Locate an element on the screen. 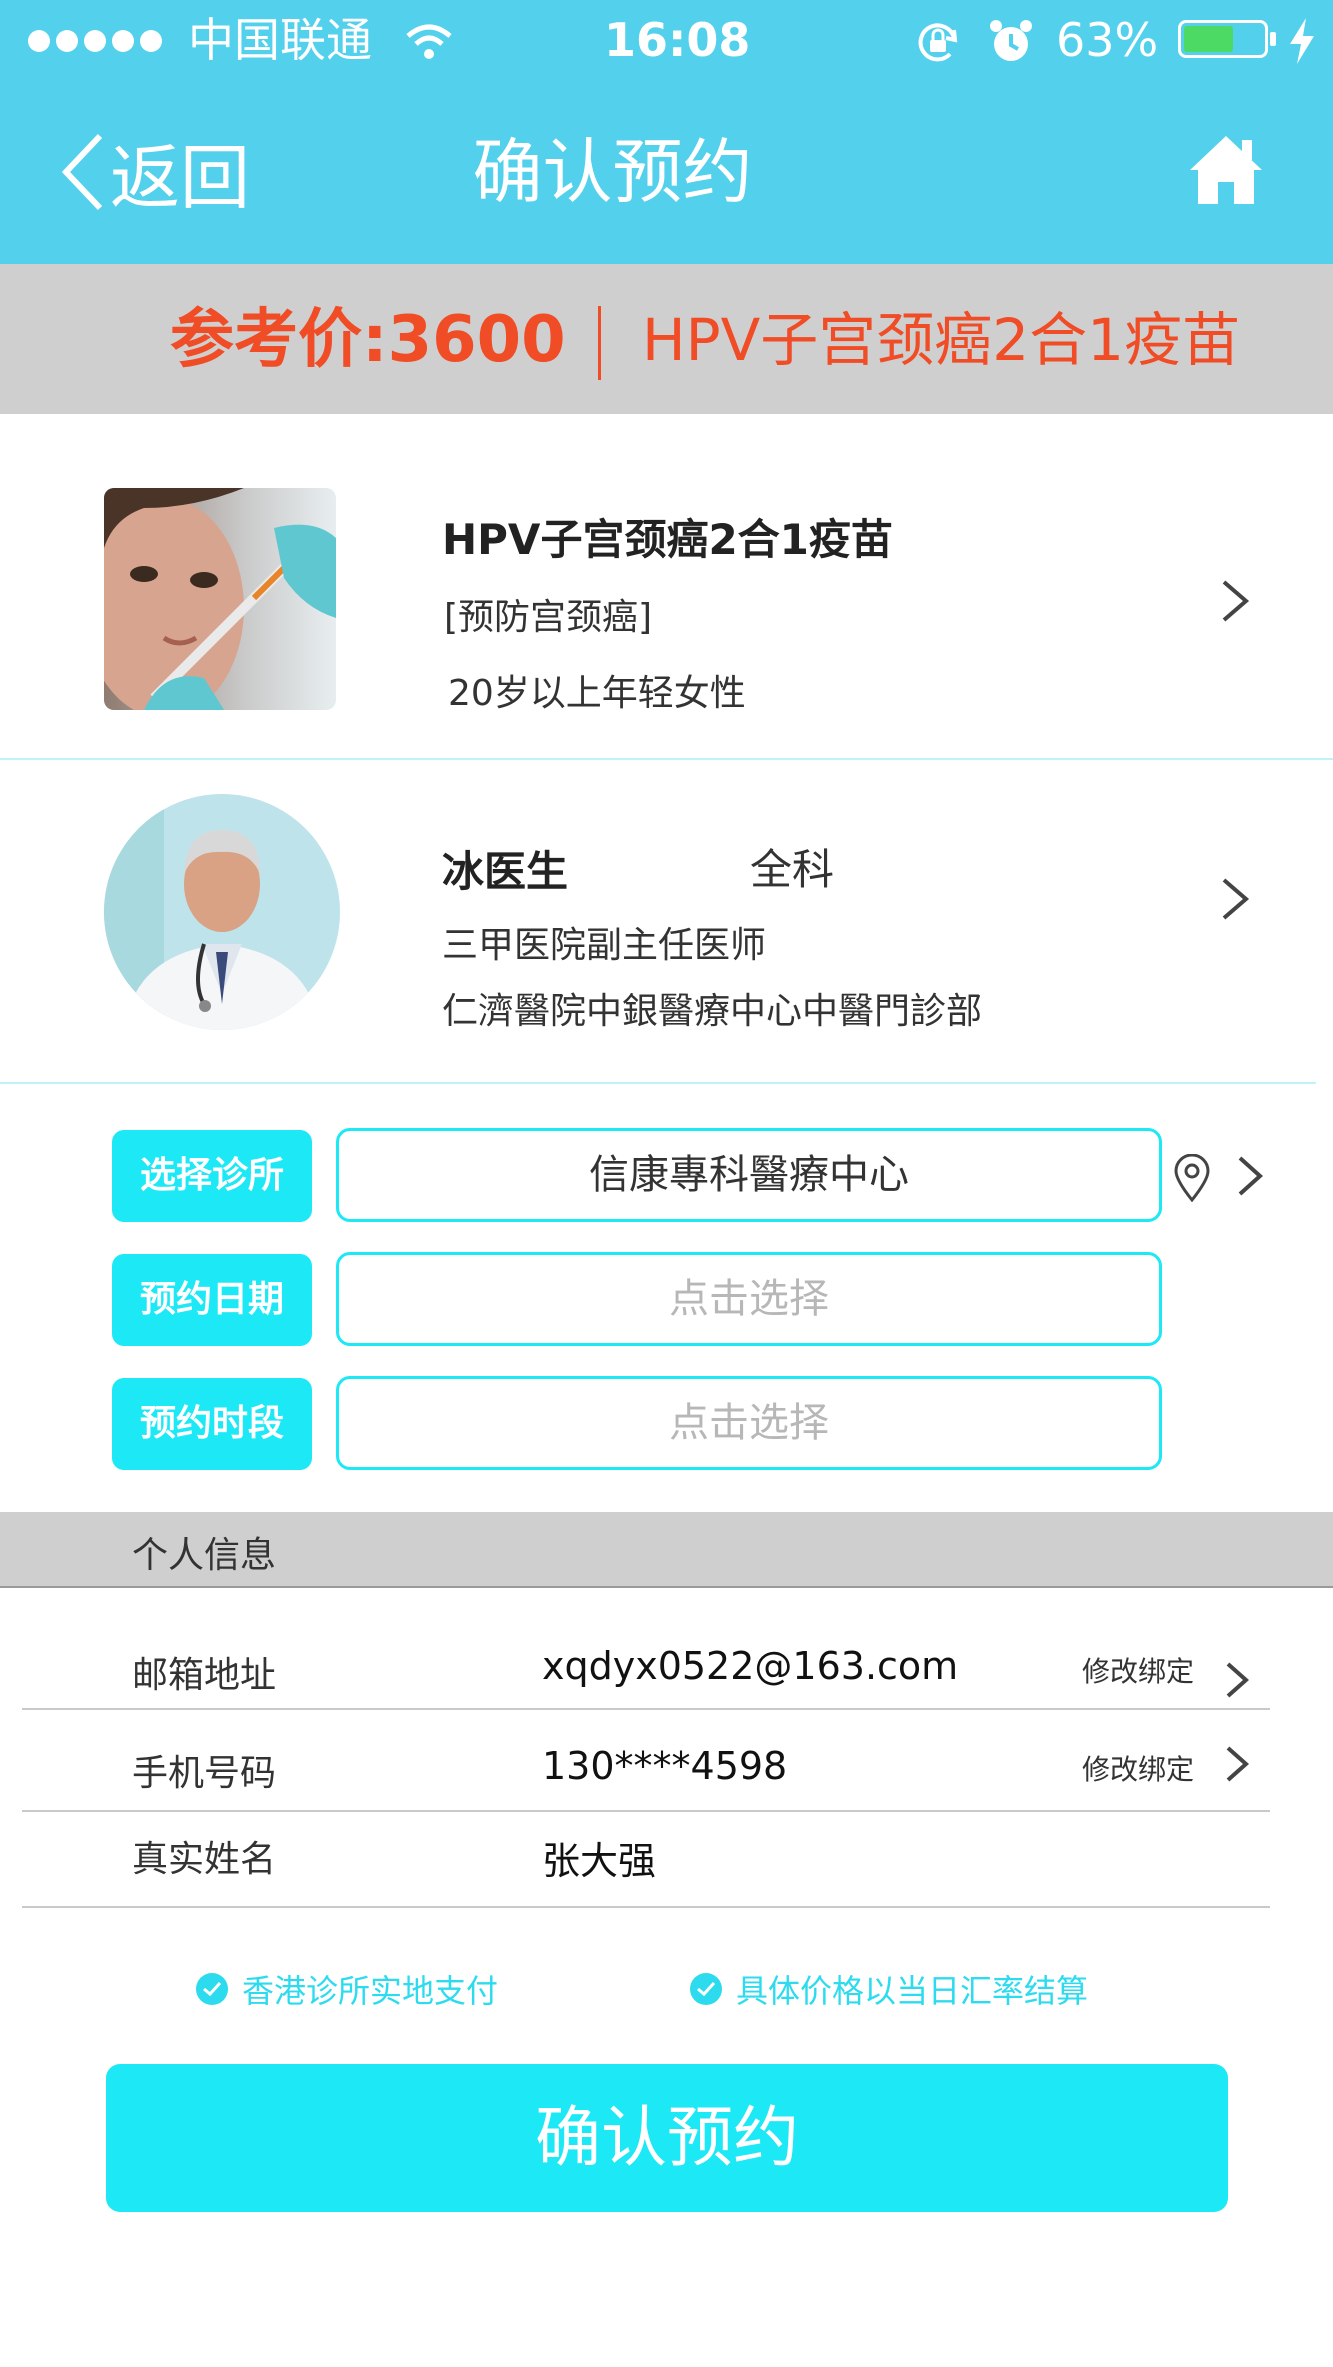 The height and width of the screenshot is (2367, 1333). exchange-rate-note: 具体价格以当日汇率结算 is located at coordinates (889, 1989).